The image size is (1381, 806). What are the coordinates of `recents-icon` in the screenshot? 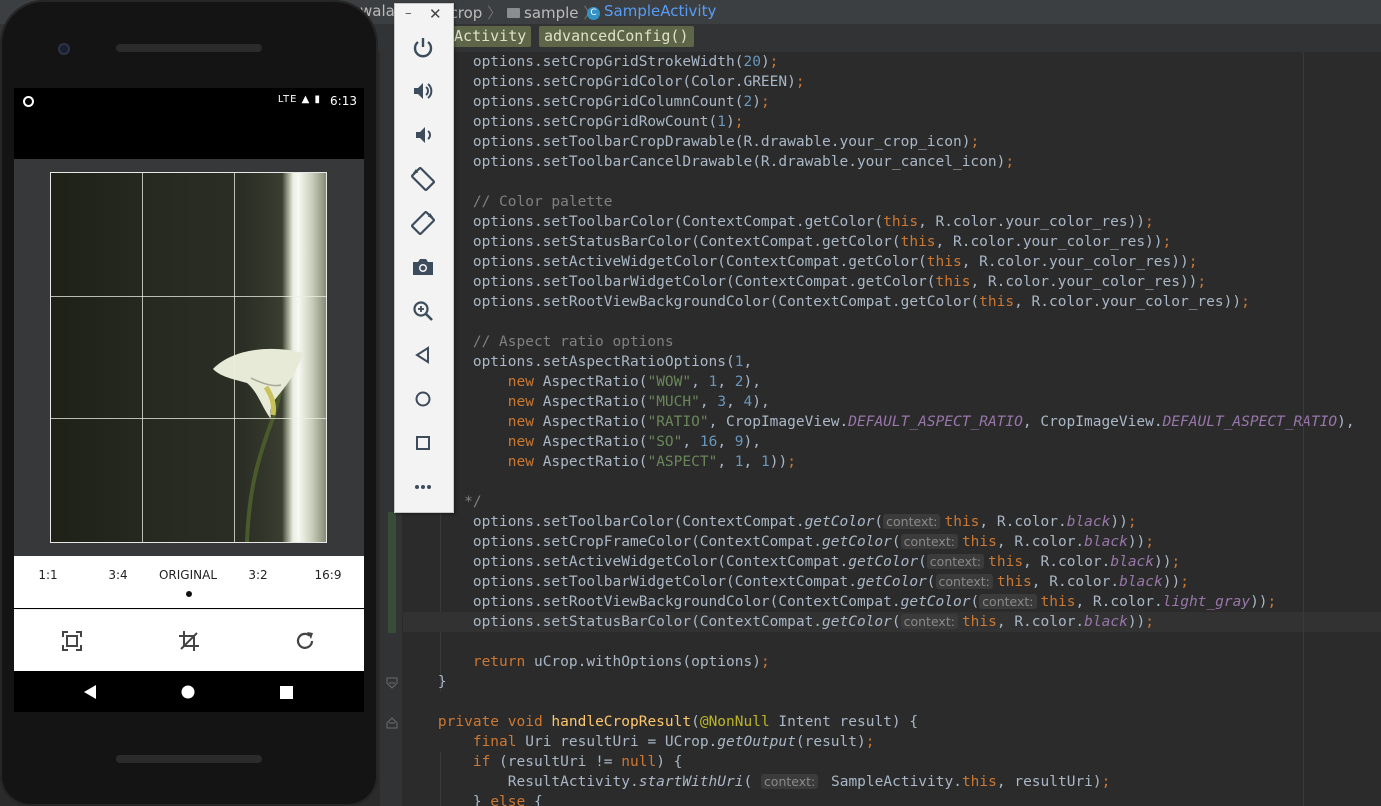 It's located at (286, 692).